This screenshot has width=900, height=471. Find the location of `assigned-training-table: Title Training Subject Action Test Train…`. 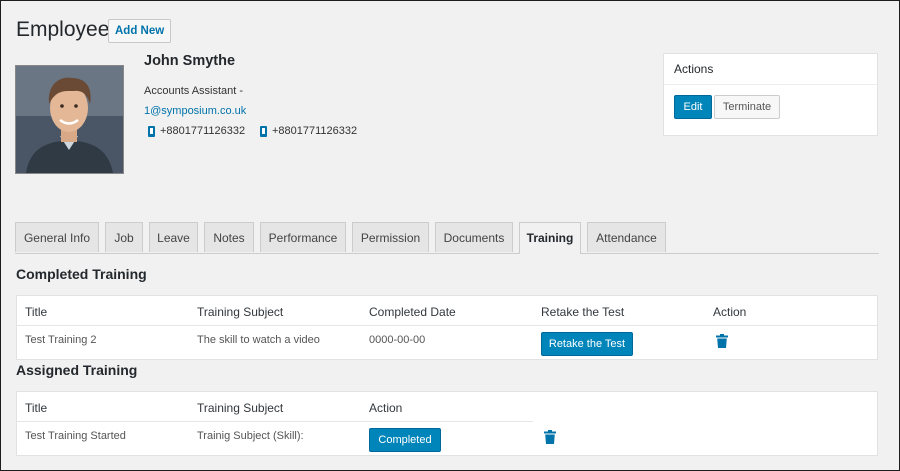

assigned-training-table: Title Training Subject Action Test Train… is located at coordinates (447, 423).